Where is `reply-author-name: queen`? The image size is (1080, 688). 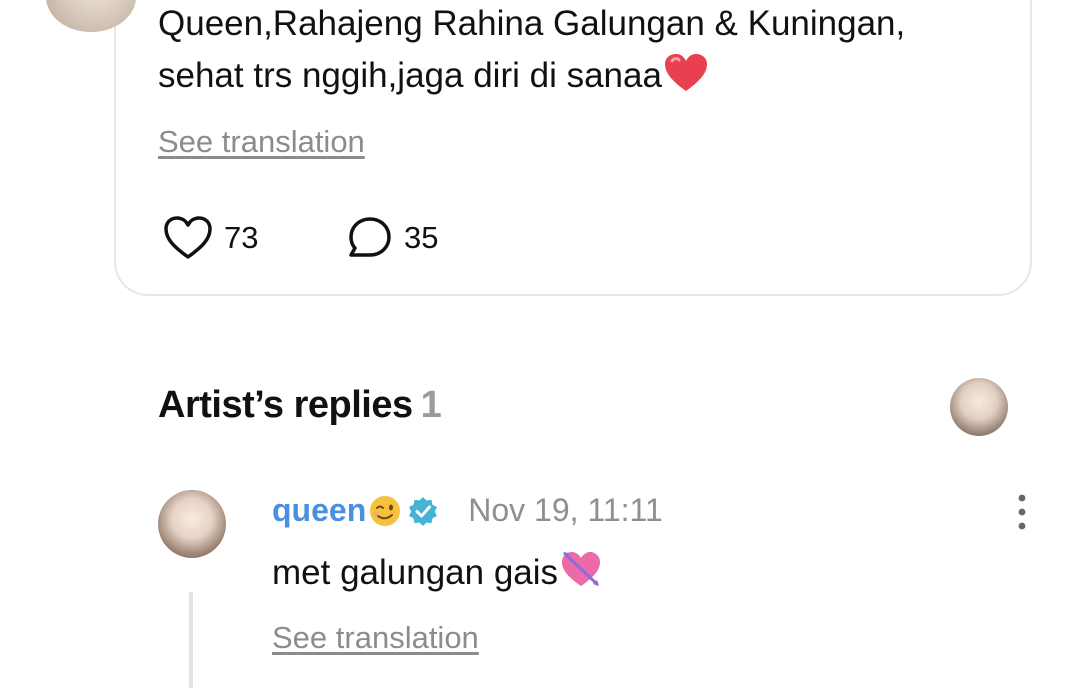 reply-author-name: queen is located at coordinates (319, 510).